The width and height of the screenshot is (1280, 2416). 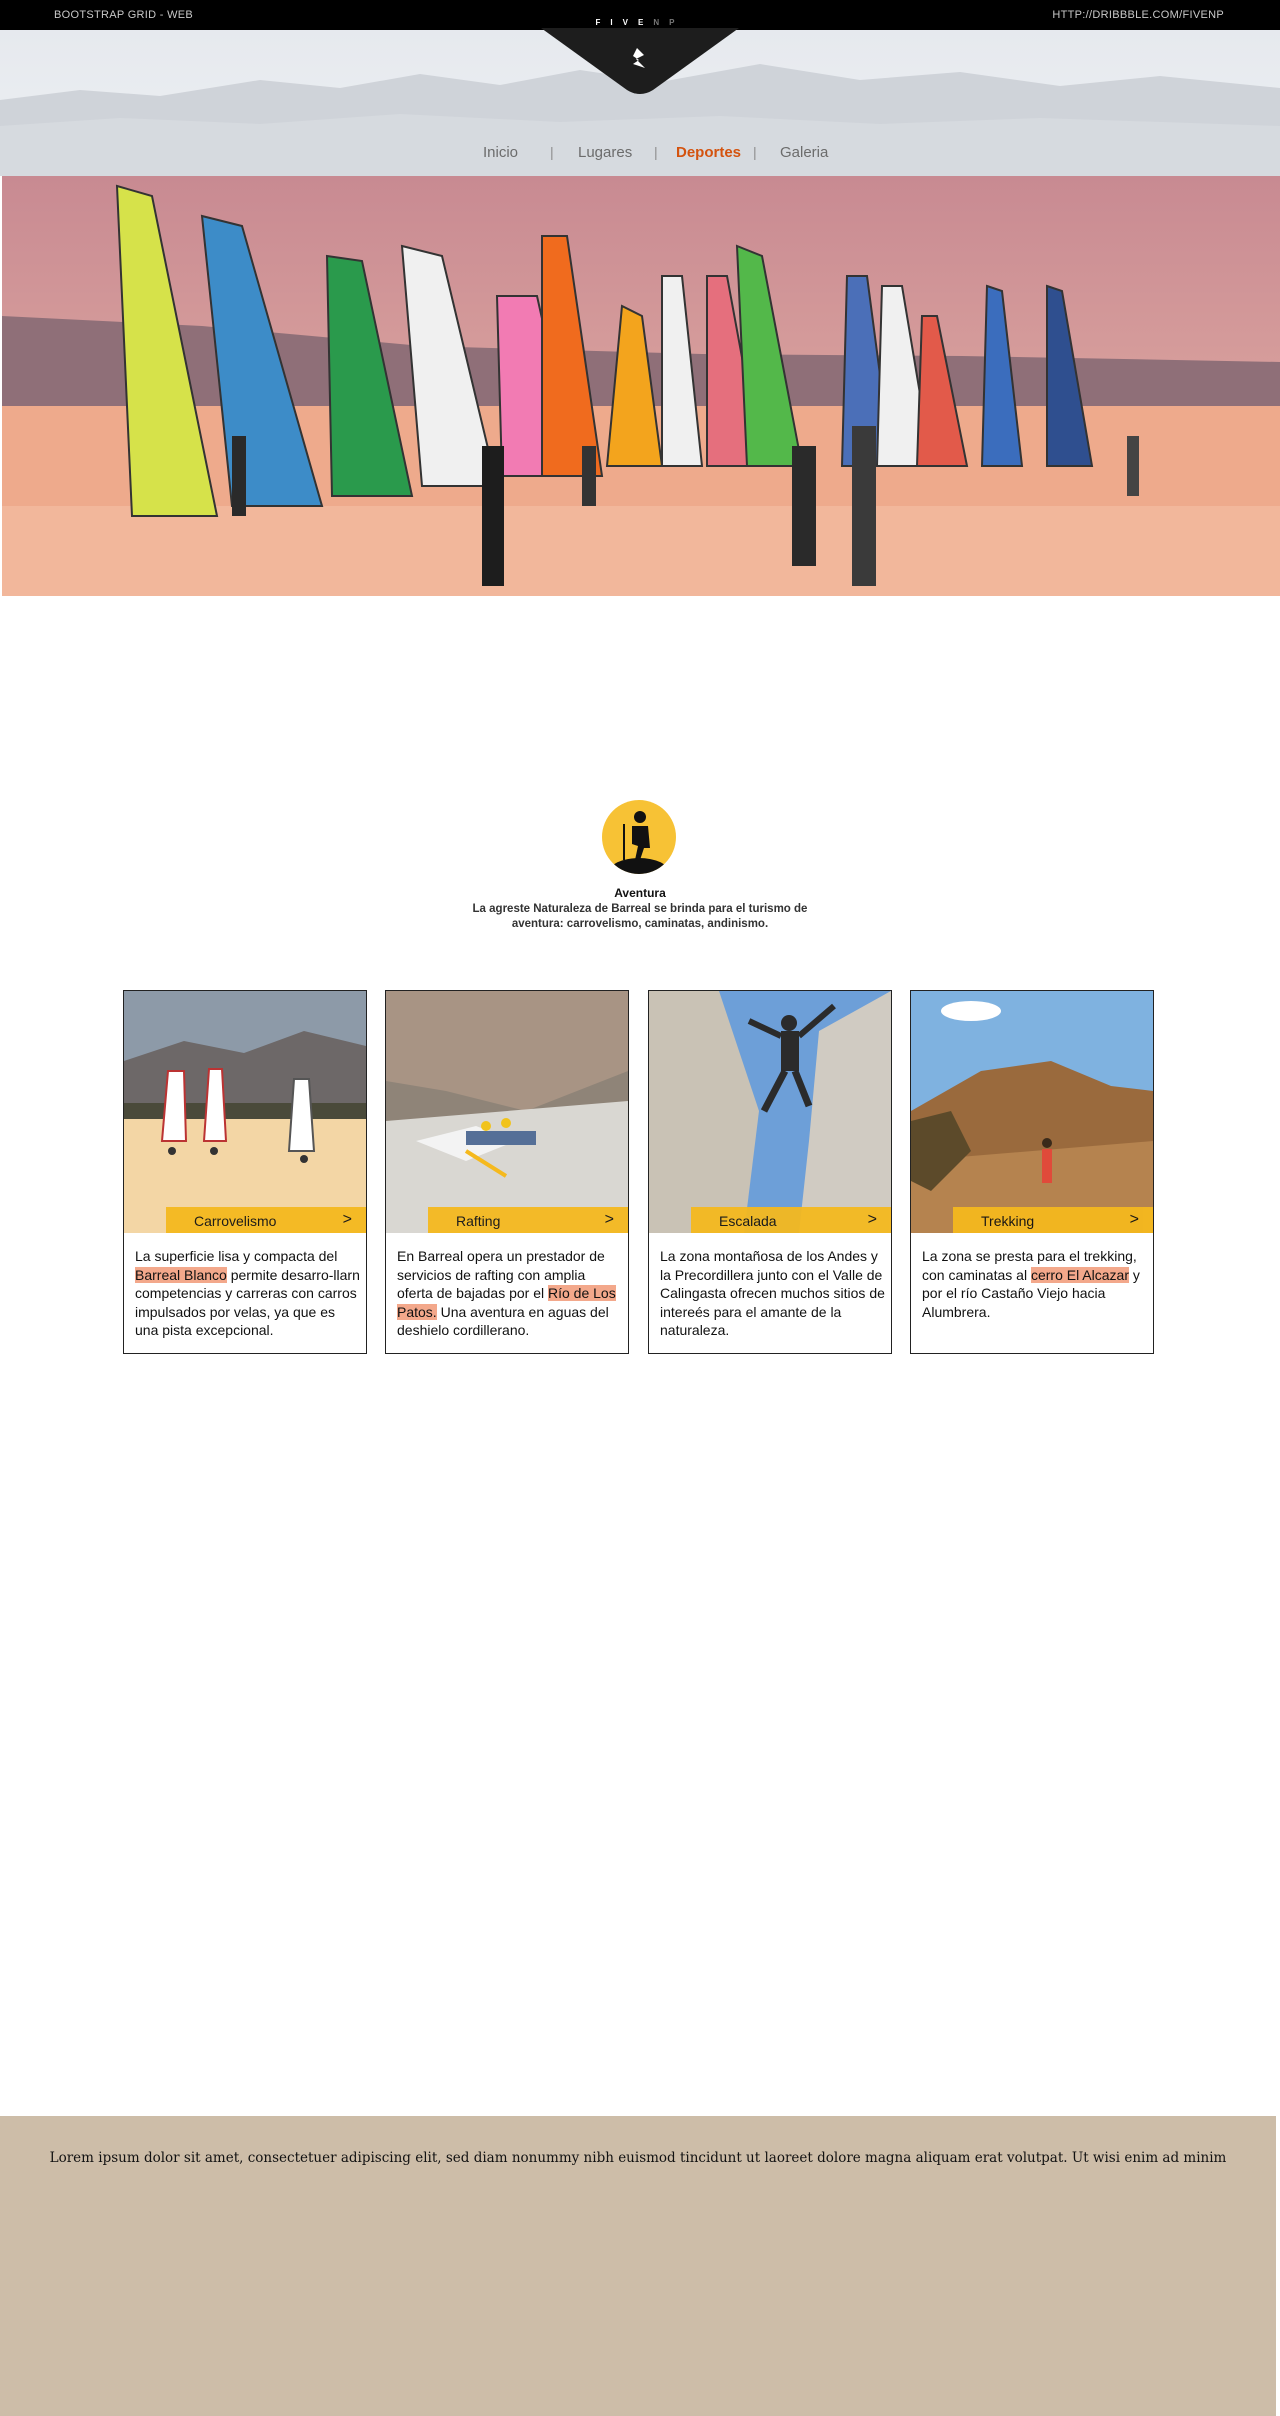 I want to click on nav-item-galeria: Galeria, so click(x=804, y=152).